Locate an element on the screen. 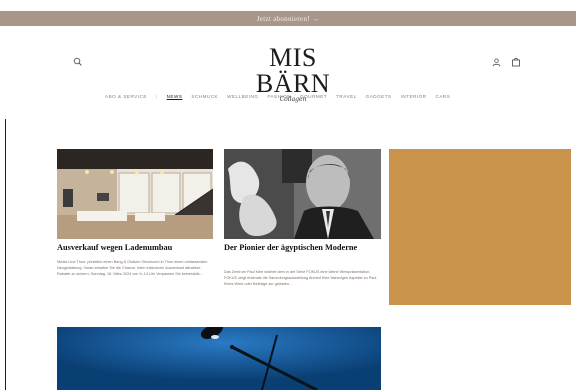  logo-wordmark: MIS BÄRN is located at coordinates (293, 70).